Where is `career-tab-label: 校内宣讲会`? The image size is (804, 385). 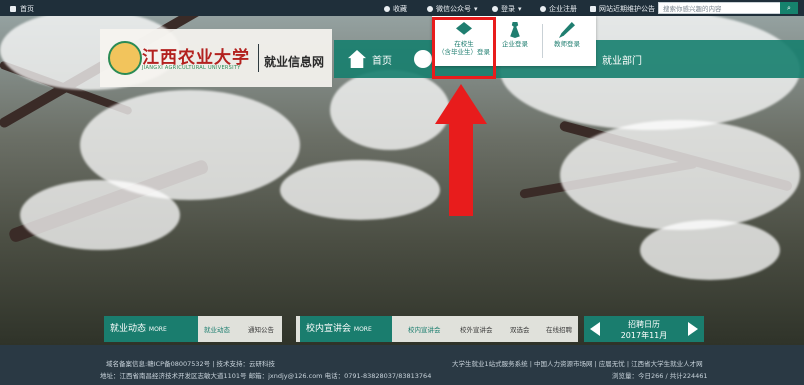 career-tab-label: 校内宣讲会 is located at coordinates (329, 329).